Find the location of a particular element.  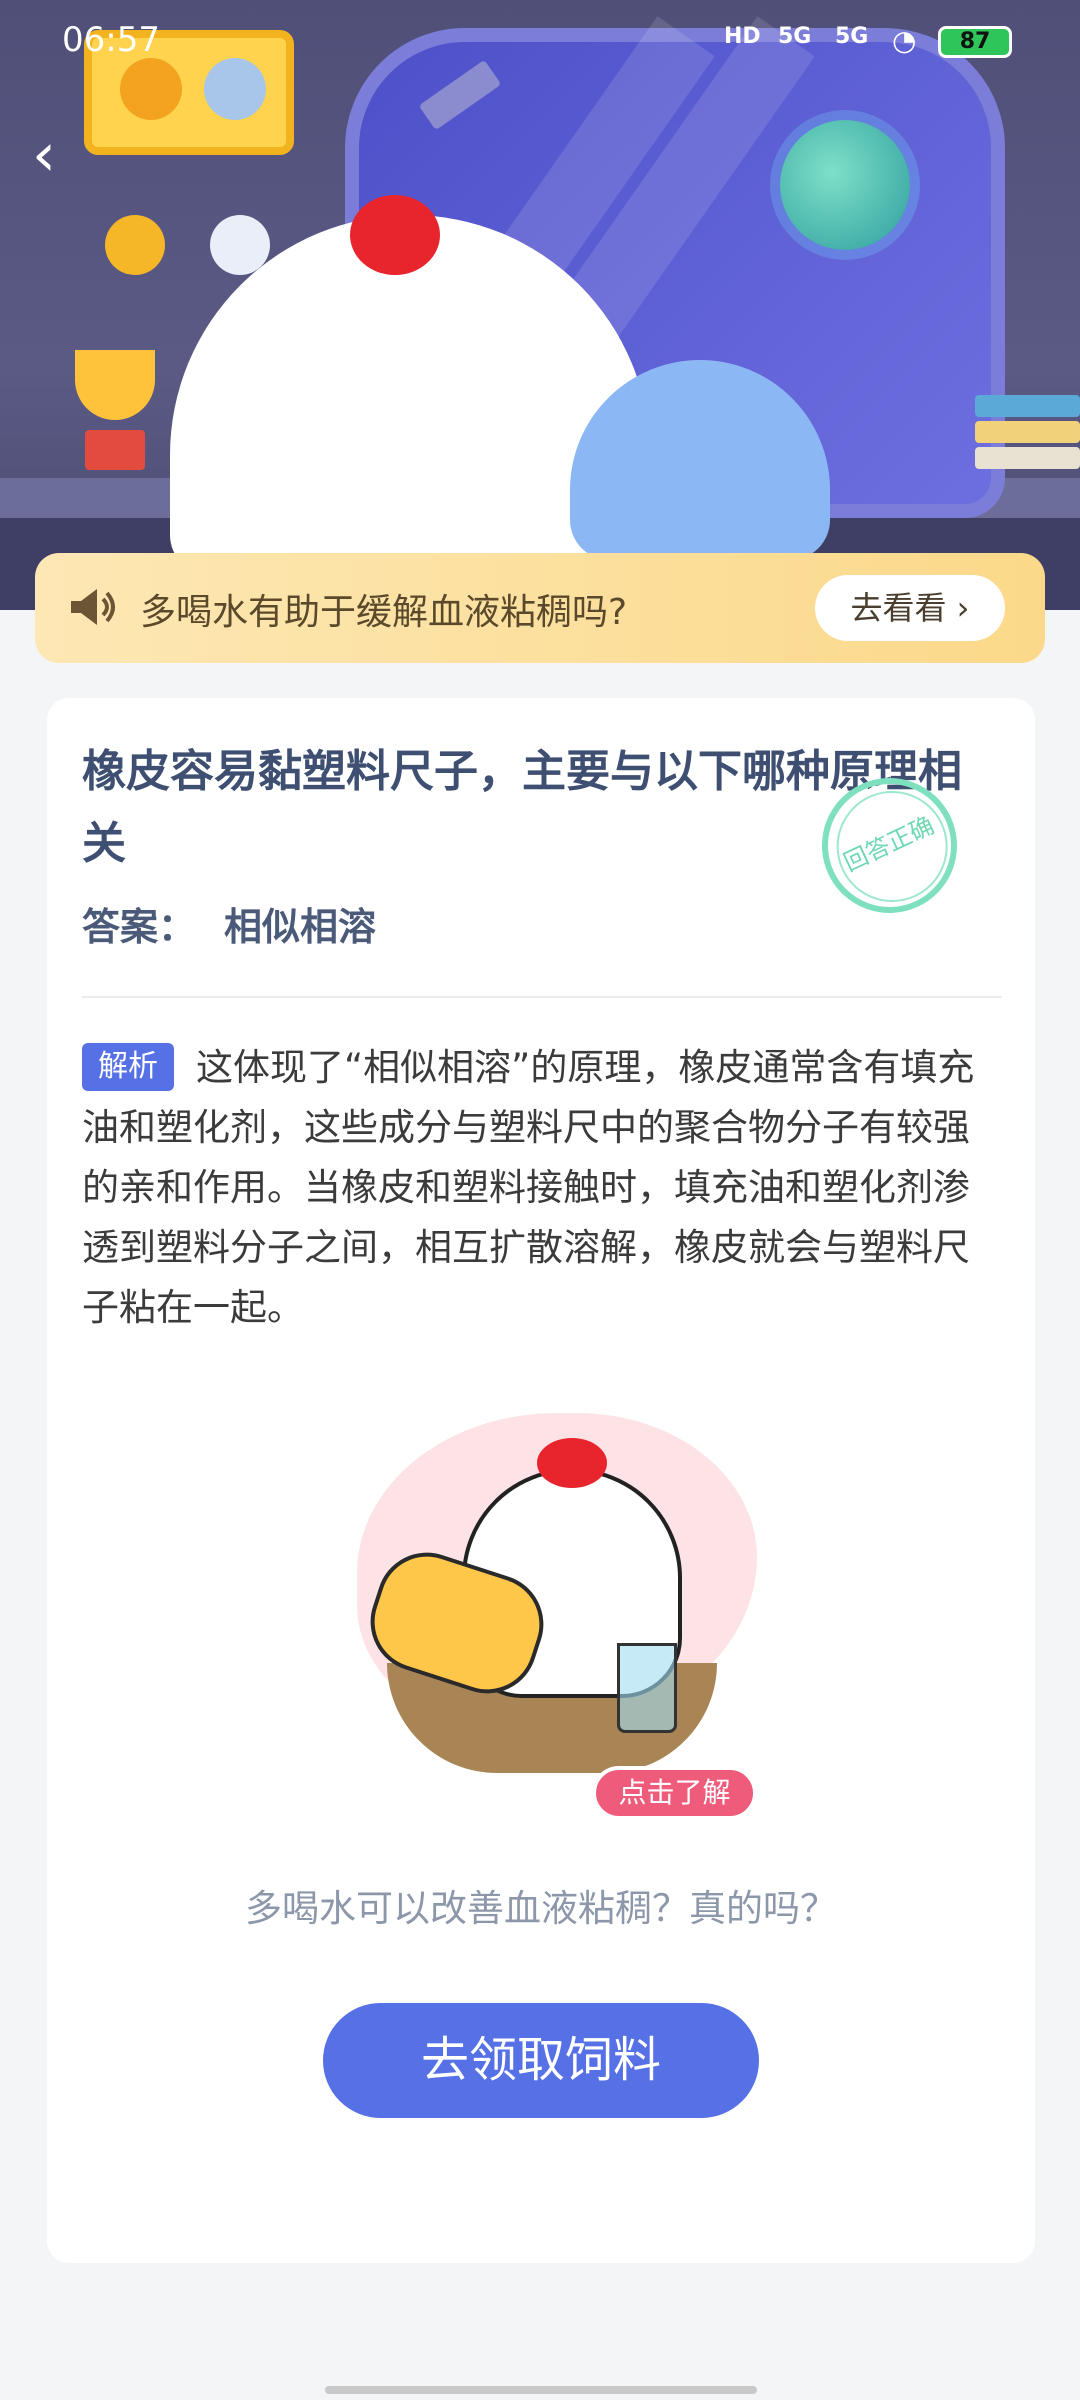

battery-icon: 87 is located at coordinates (975, 42).